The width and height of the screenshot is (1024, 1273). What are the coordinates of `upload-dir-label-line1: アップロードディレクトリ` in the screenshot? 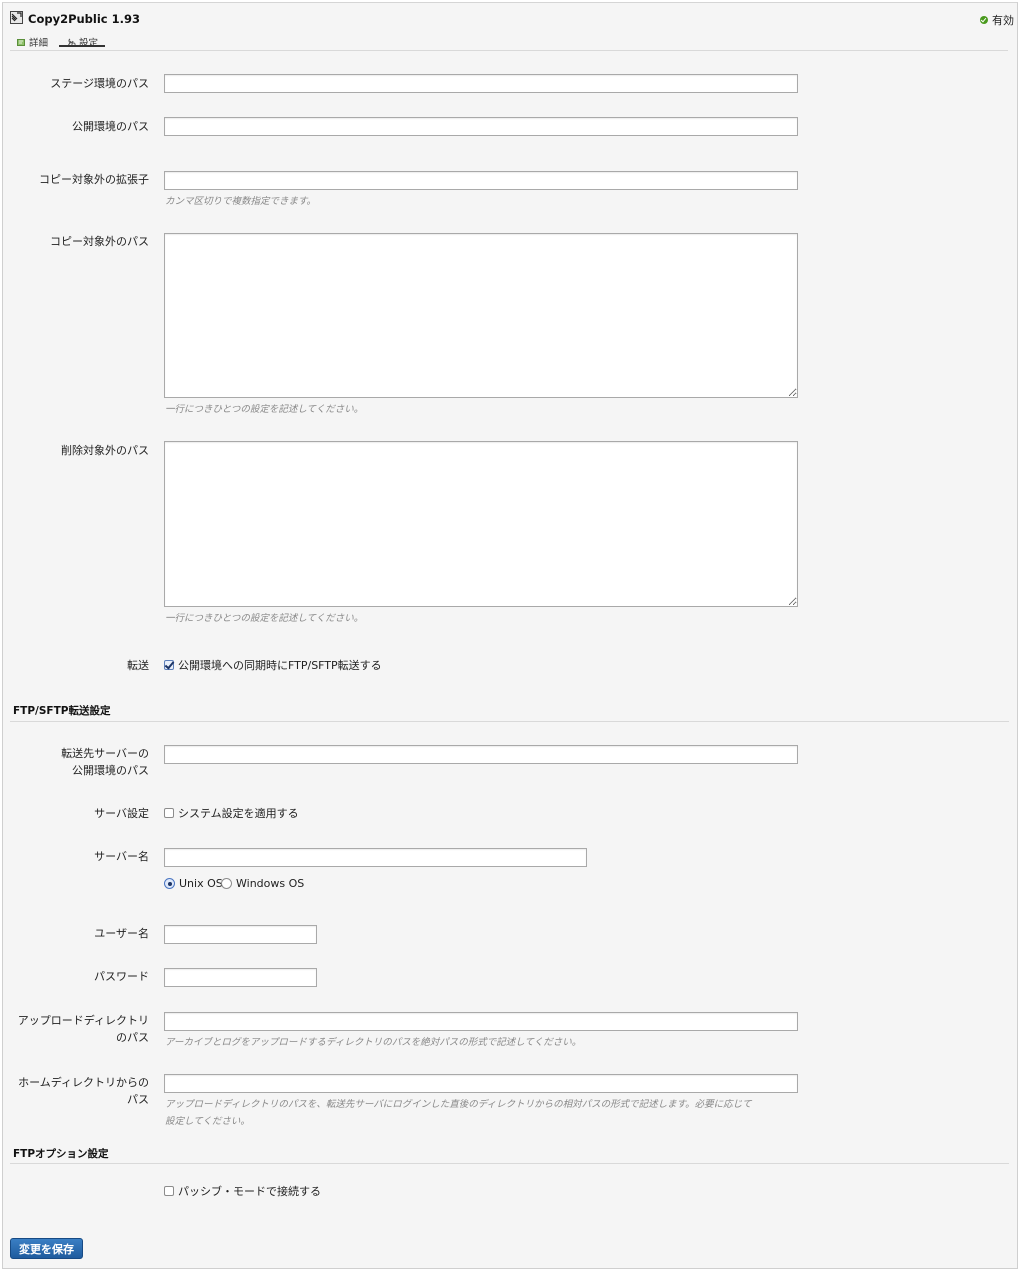 It's located at (83, 1020).